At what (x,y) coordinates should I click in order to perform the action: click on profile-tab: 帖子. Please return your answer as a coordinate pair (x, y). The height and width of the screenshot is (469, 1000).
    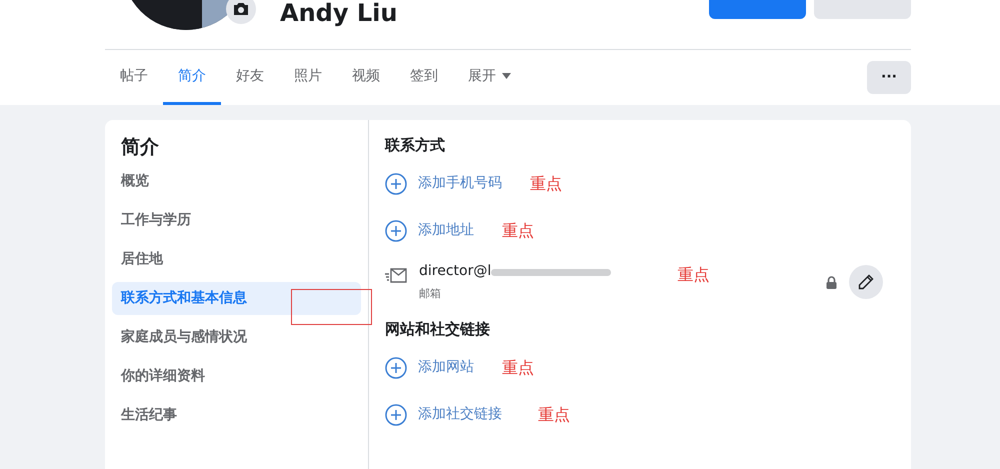
    Looking at the image, I should click on (134, 77).